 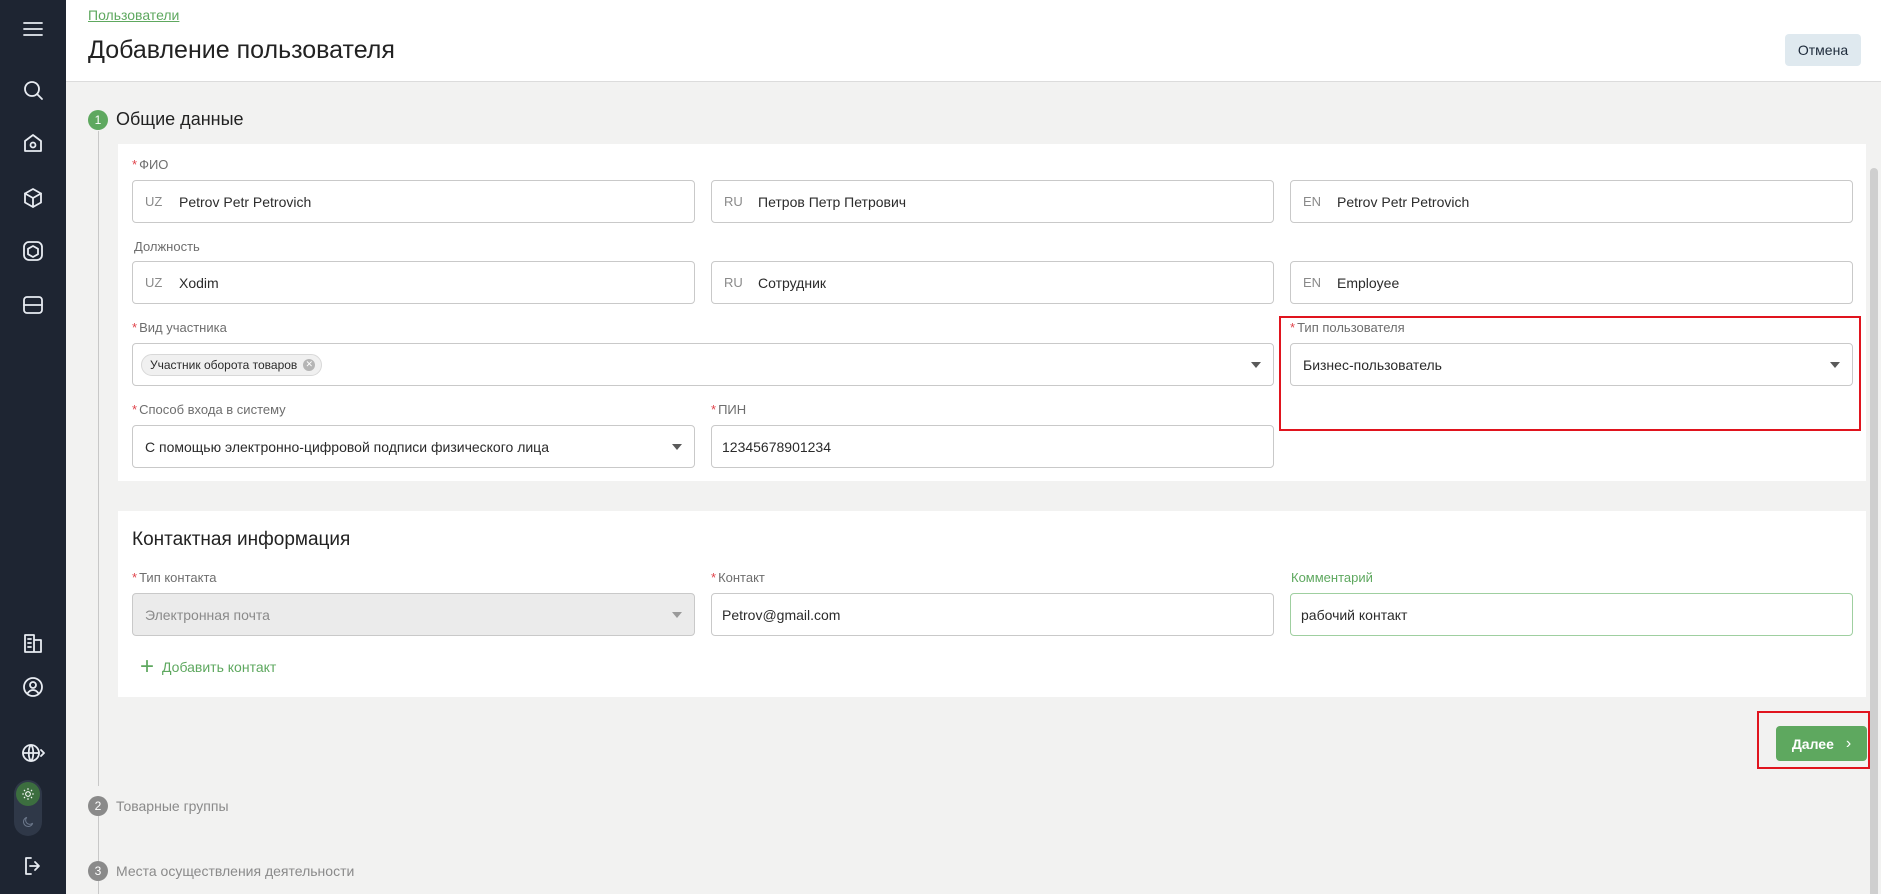 I want to click on step-1-badge: 1, so click(x=98, y=120).